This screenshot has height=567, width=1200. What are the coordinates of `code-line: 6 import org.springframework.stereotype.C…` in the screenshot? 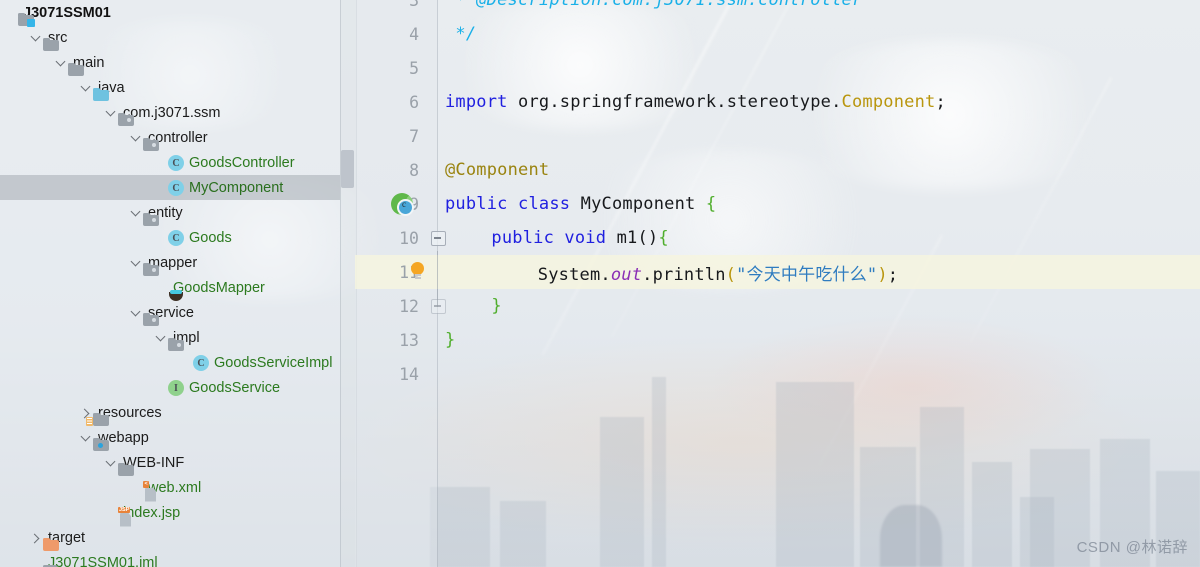 It's located at (777, 102).